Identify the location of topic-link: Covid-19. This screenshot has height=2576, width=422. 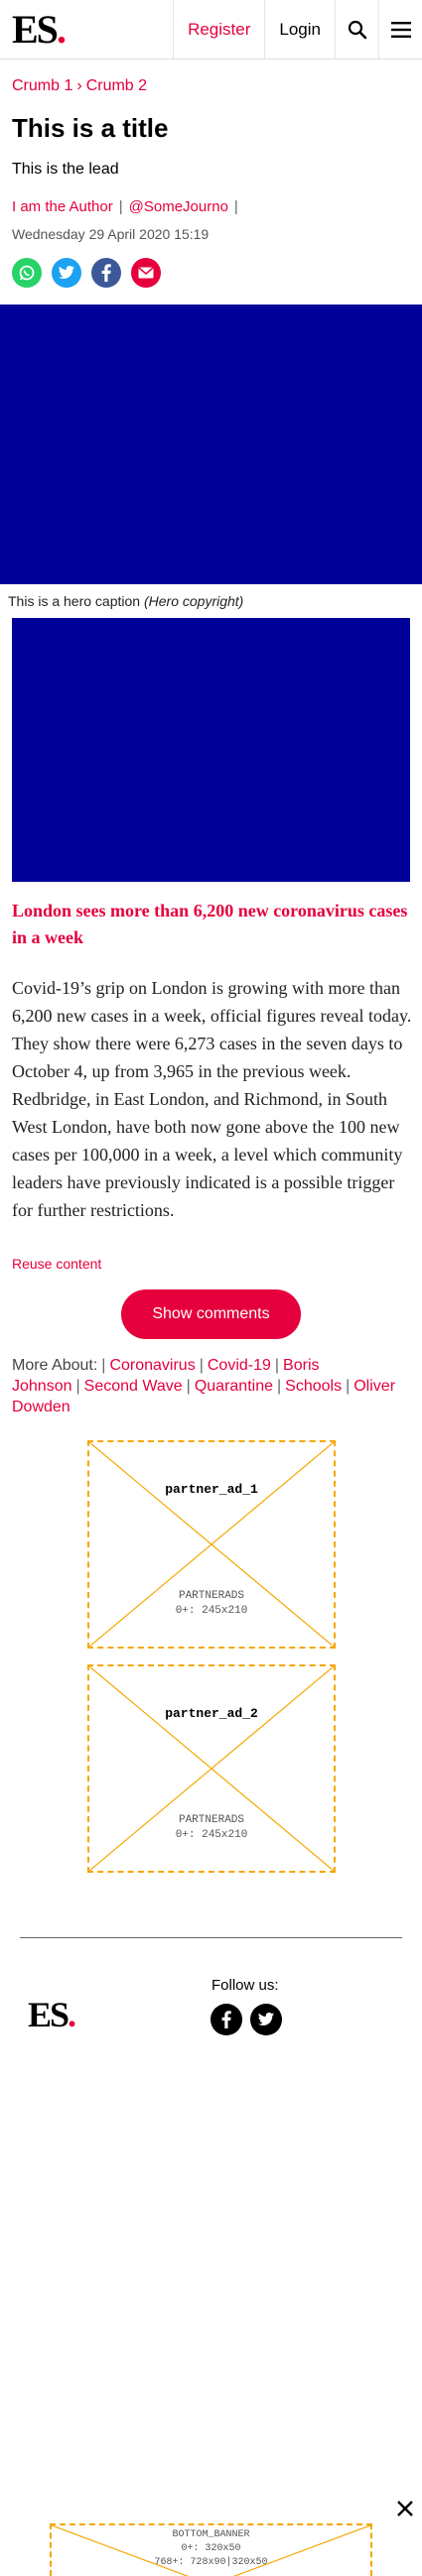
(239, 1365).